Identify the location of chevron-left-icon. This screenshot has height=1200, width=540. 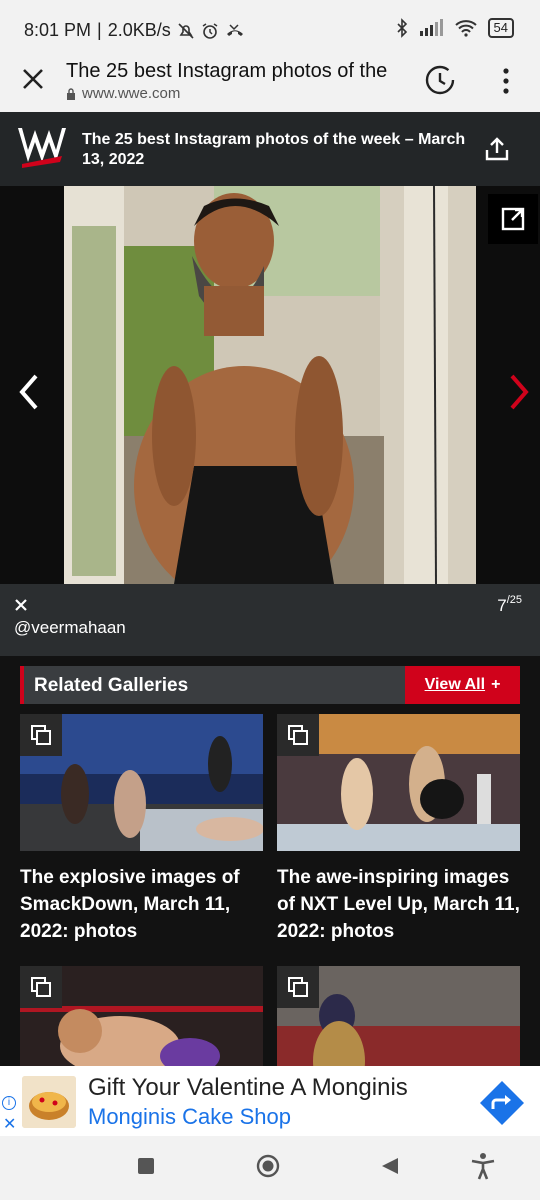
(29, 392).